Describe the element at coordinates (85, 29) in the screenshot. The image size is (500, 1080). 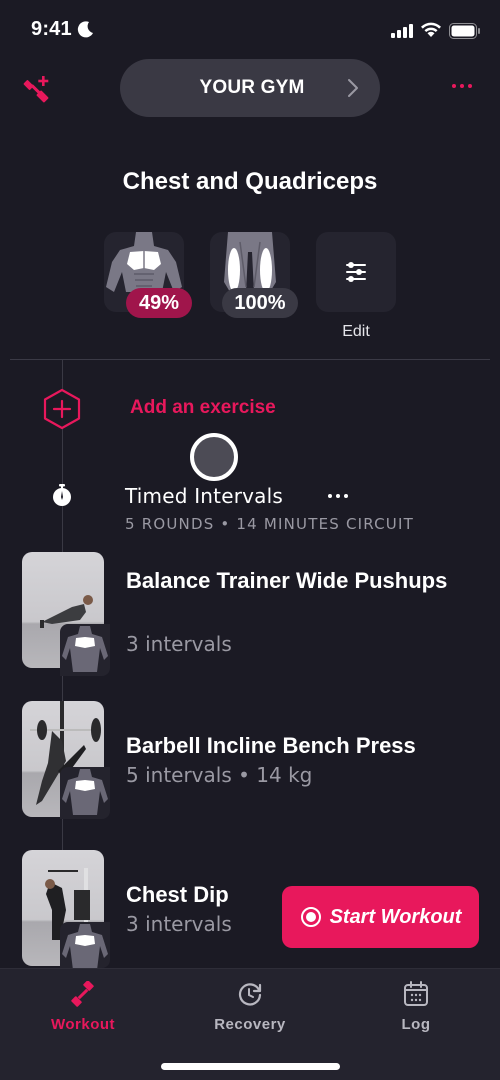
I see `moon-icon` at that location.